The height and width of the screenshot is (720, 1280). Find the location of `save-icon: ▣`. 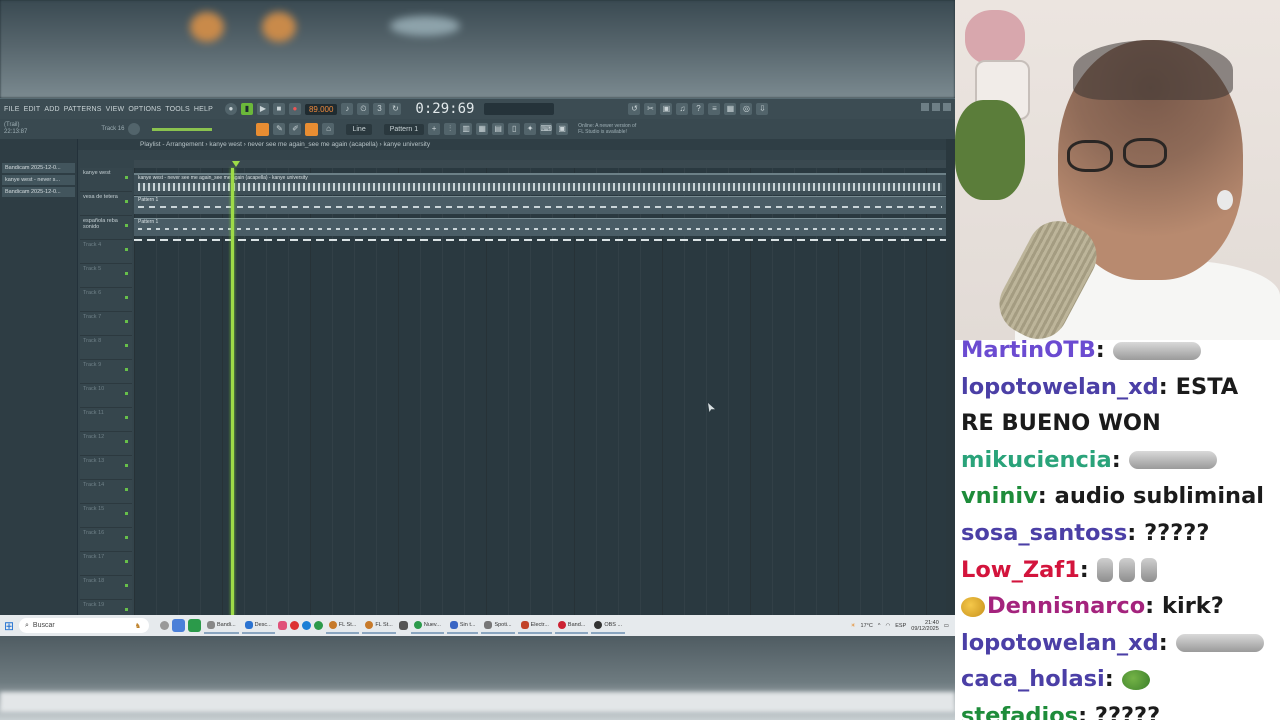

save-icon: ▣ is located at coordinates (666, 109).